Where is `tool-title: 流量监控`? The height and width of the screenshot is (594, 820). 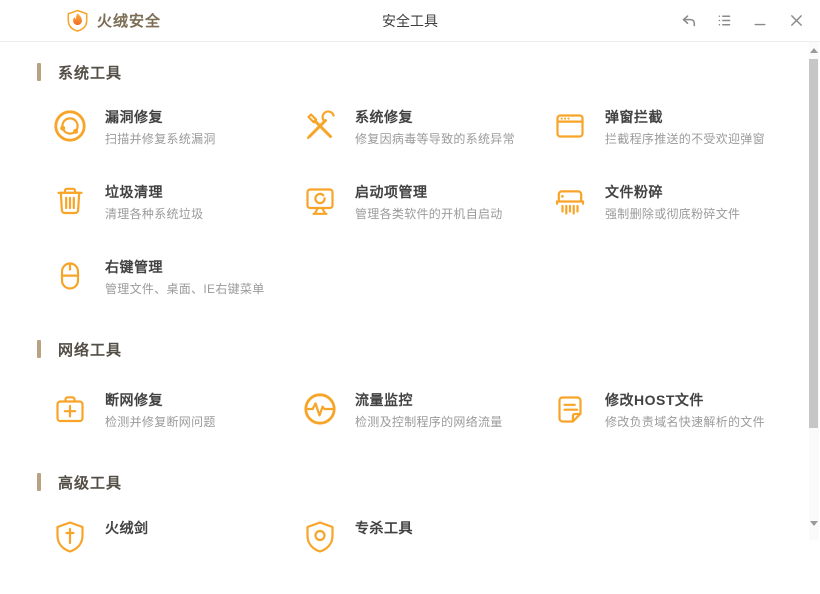 tool-title: 流量监控 is located at coordinates (384, 400).